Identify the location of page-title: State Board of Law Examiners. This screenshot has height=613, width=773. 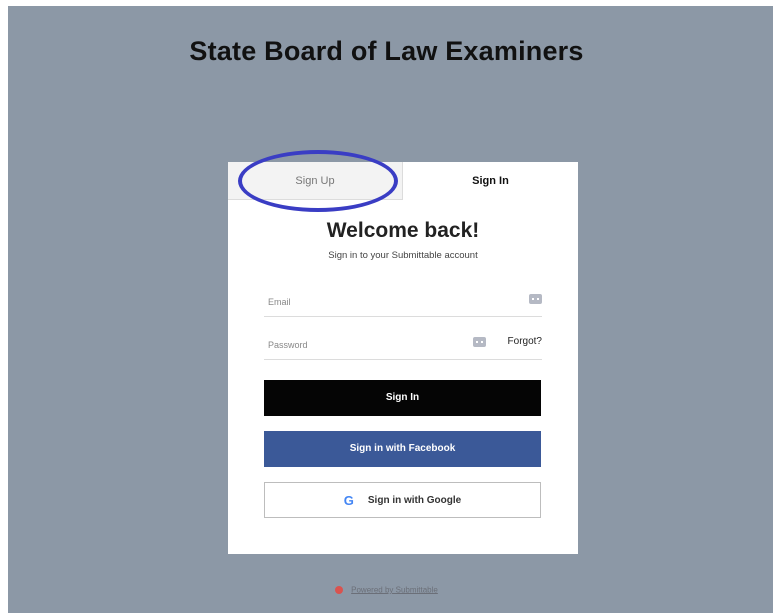
(386, 51).